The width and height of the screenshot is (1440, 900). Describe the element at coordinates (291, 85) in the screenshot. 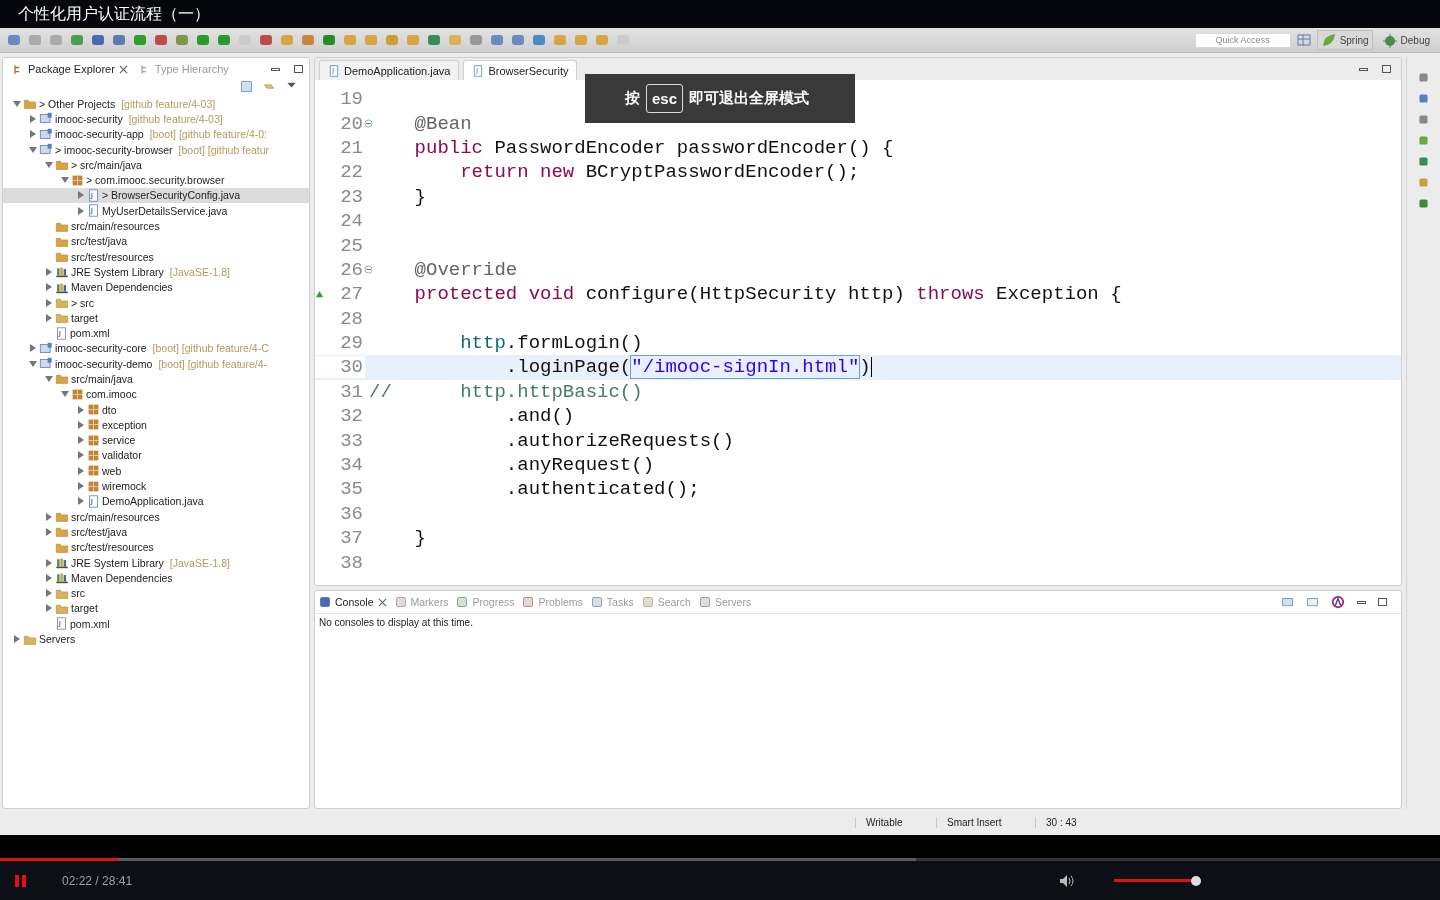

I see `view-menu-icon` at that location.